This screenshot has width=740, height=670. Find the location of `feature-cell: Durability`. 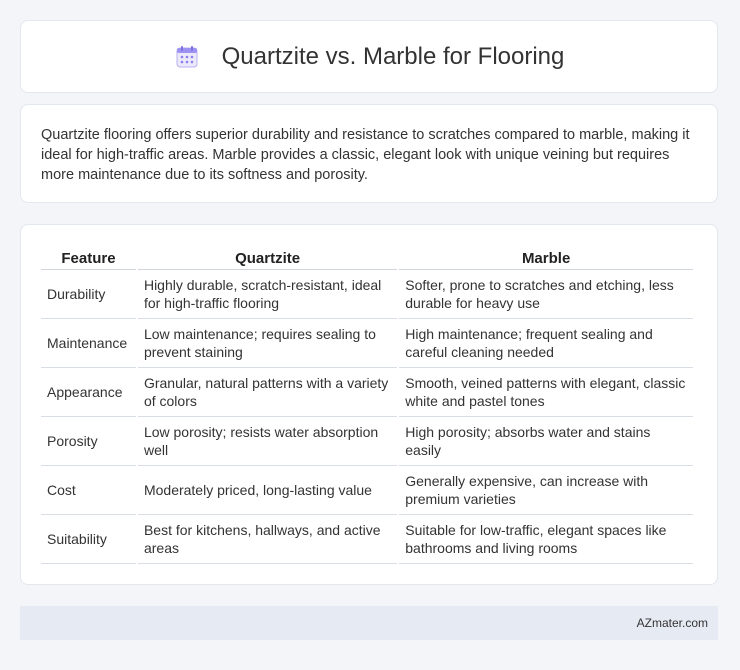

feature-cell: Durability is located at coordinates (88, 294).